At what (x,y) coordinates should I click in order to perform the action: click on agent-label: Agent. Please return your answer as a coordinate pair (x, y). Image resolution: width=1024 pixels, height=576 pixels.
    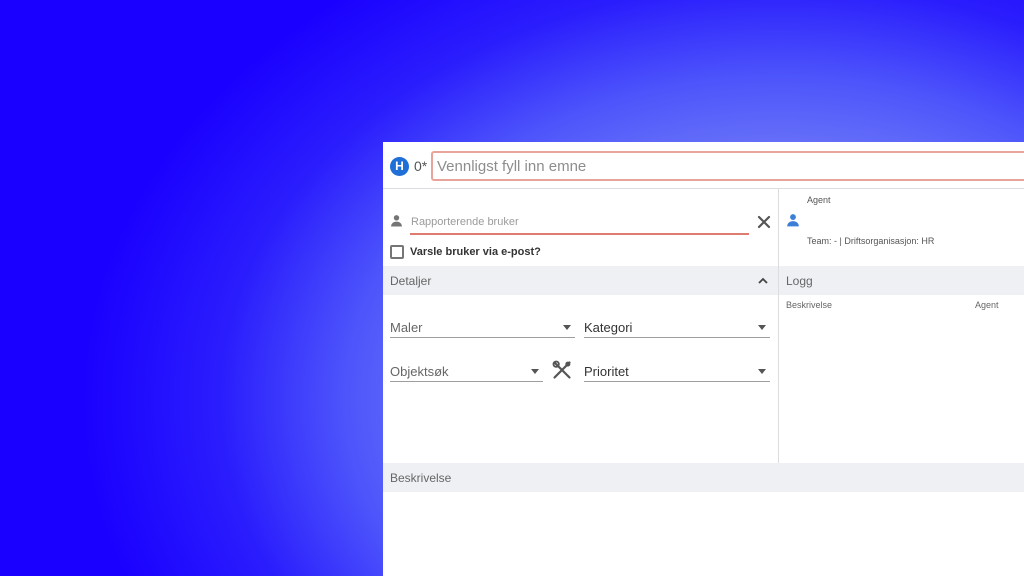
    Looking at the image, I should click on (819, 200).